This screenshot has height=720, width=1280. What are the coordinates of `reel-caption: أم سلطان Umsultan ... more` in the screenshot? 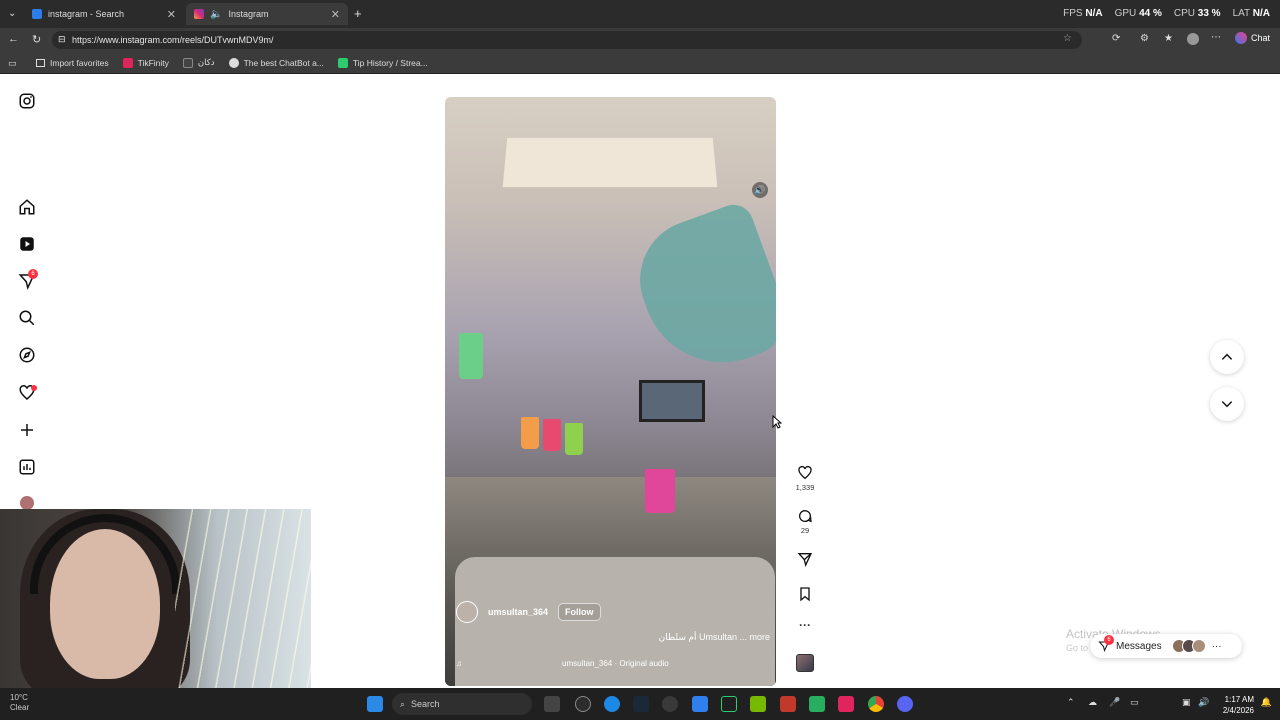 It's located at (685, 637).